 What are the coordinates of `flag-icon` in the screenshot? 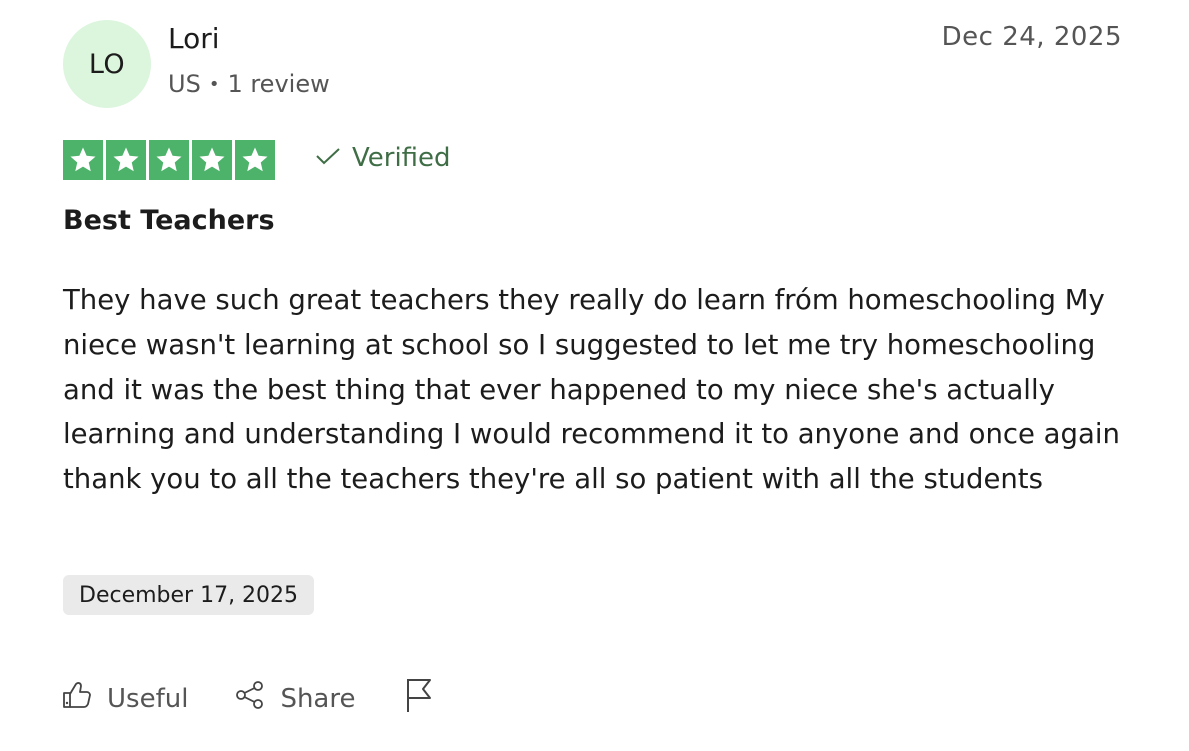 It's located at (419, 698).